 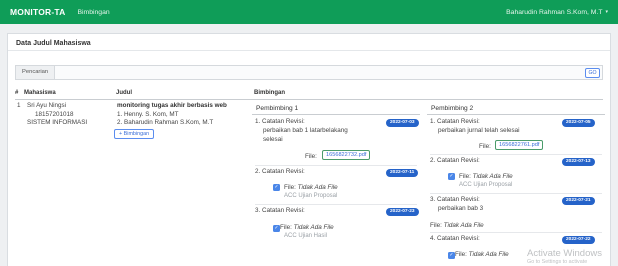 I want to click on header-mahasiswa: Mahasiswa, so click(x=40, y=93).